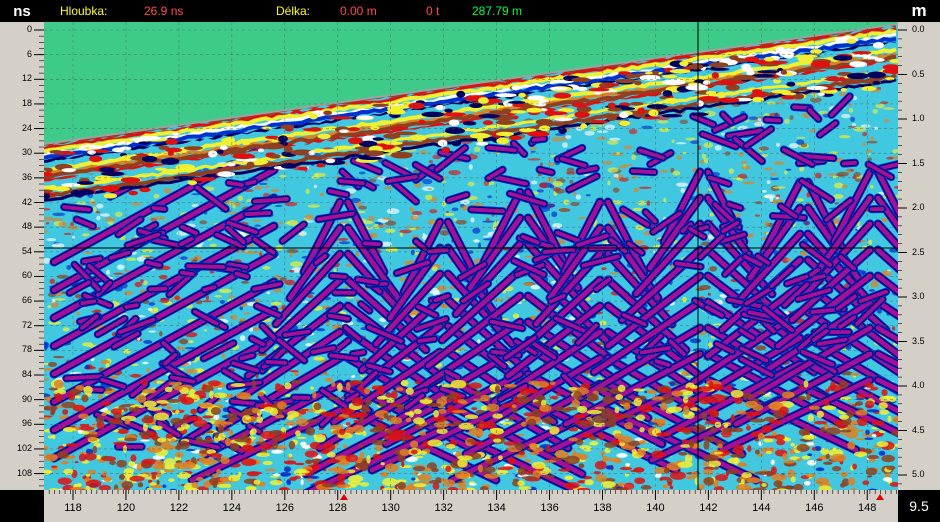 The width and height of the screenshot is (940, 522). Describe the element at coordinates (918, 73) in the screenshot. I see `right-tick-label: 0.5` at that location.